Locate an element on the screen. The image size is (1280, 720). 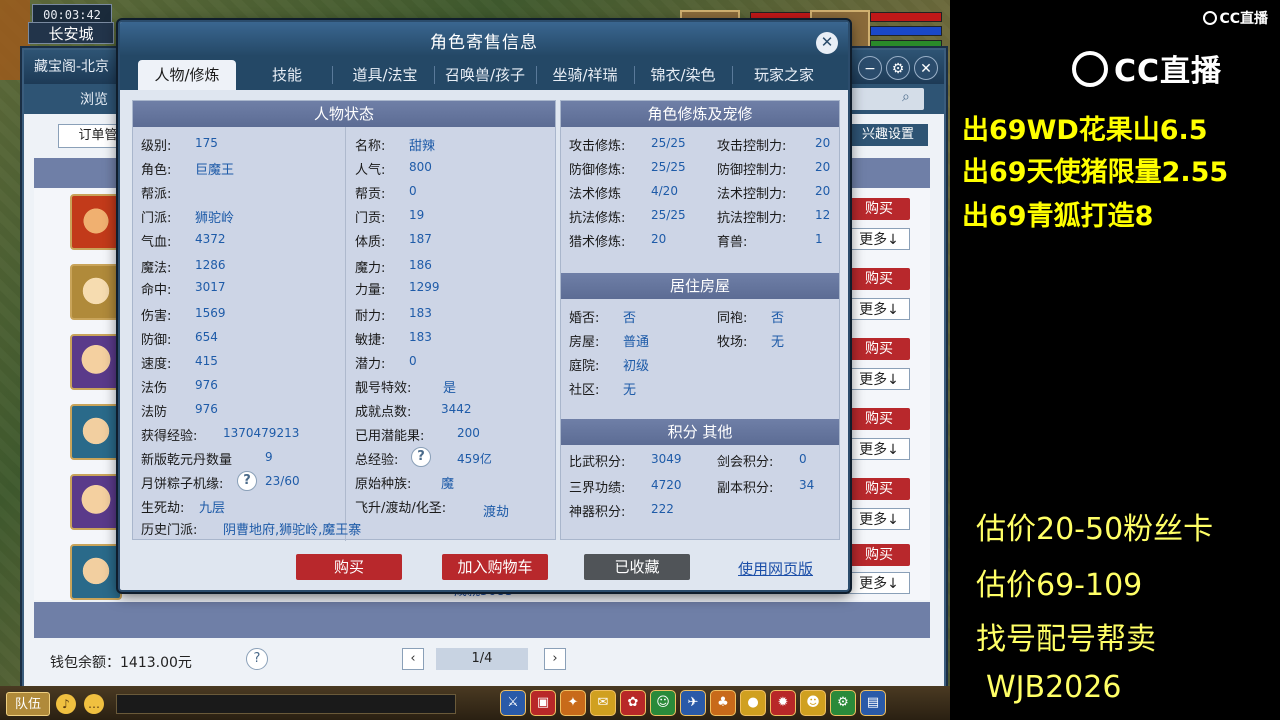
history-sect-value: 阴曹地府,狮驼岭,魔王寨 is located at coordinates (292, 530).